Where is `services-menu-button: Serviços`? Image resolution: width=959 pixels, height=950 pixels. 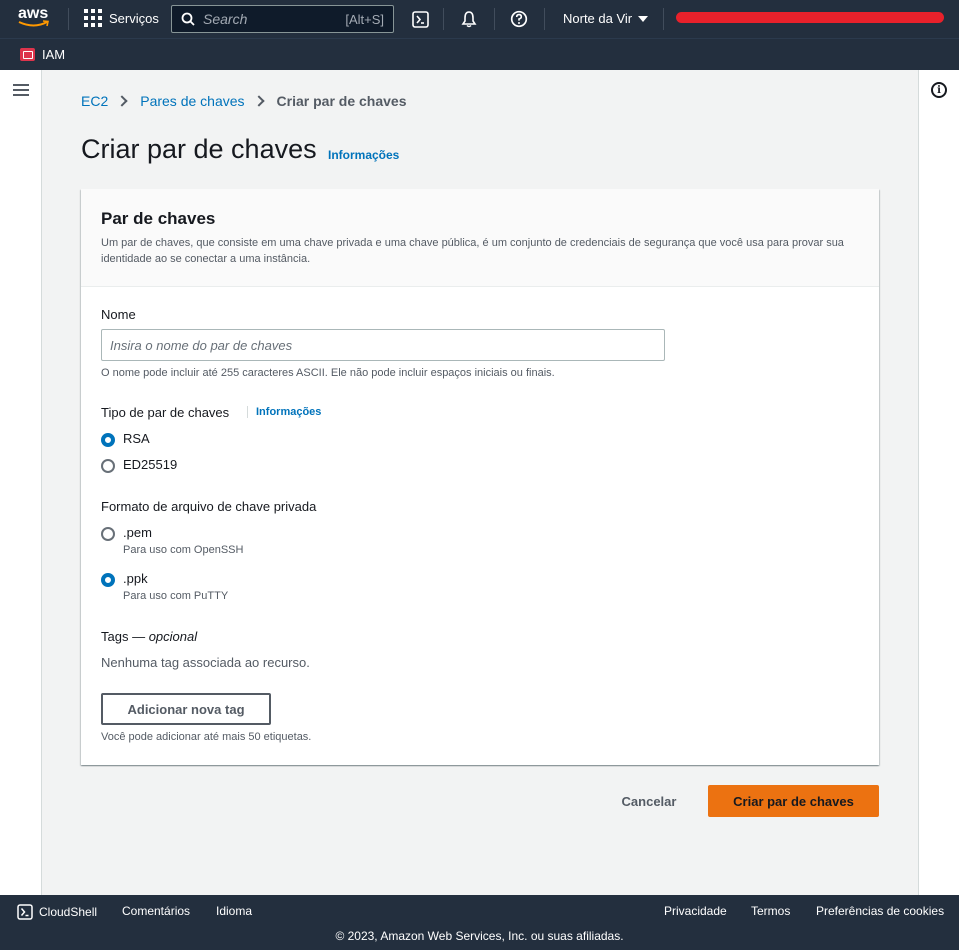 services-menu-button: Serviços is located at coordinates (121, 18).